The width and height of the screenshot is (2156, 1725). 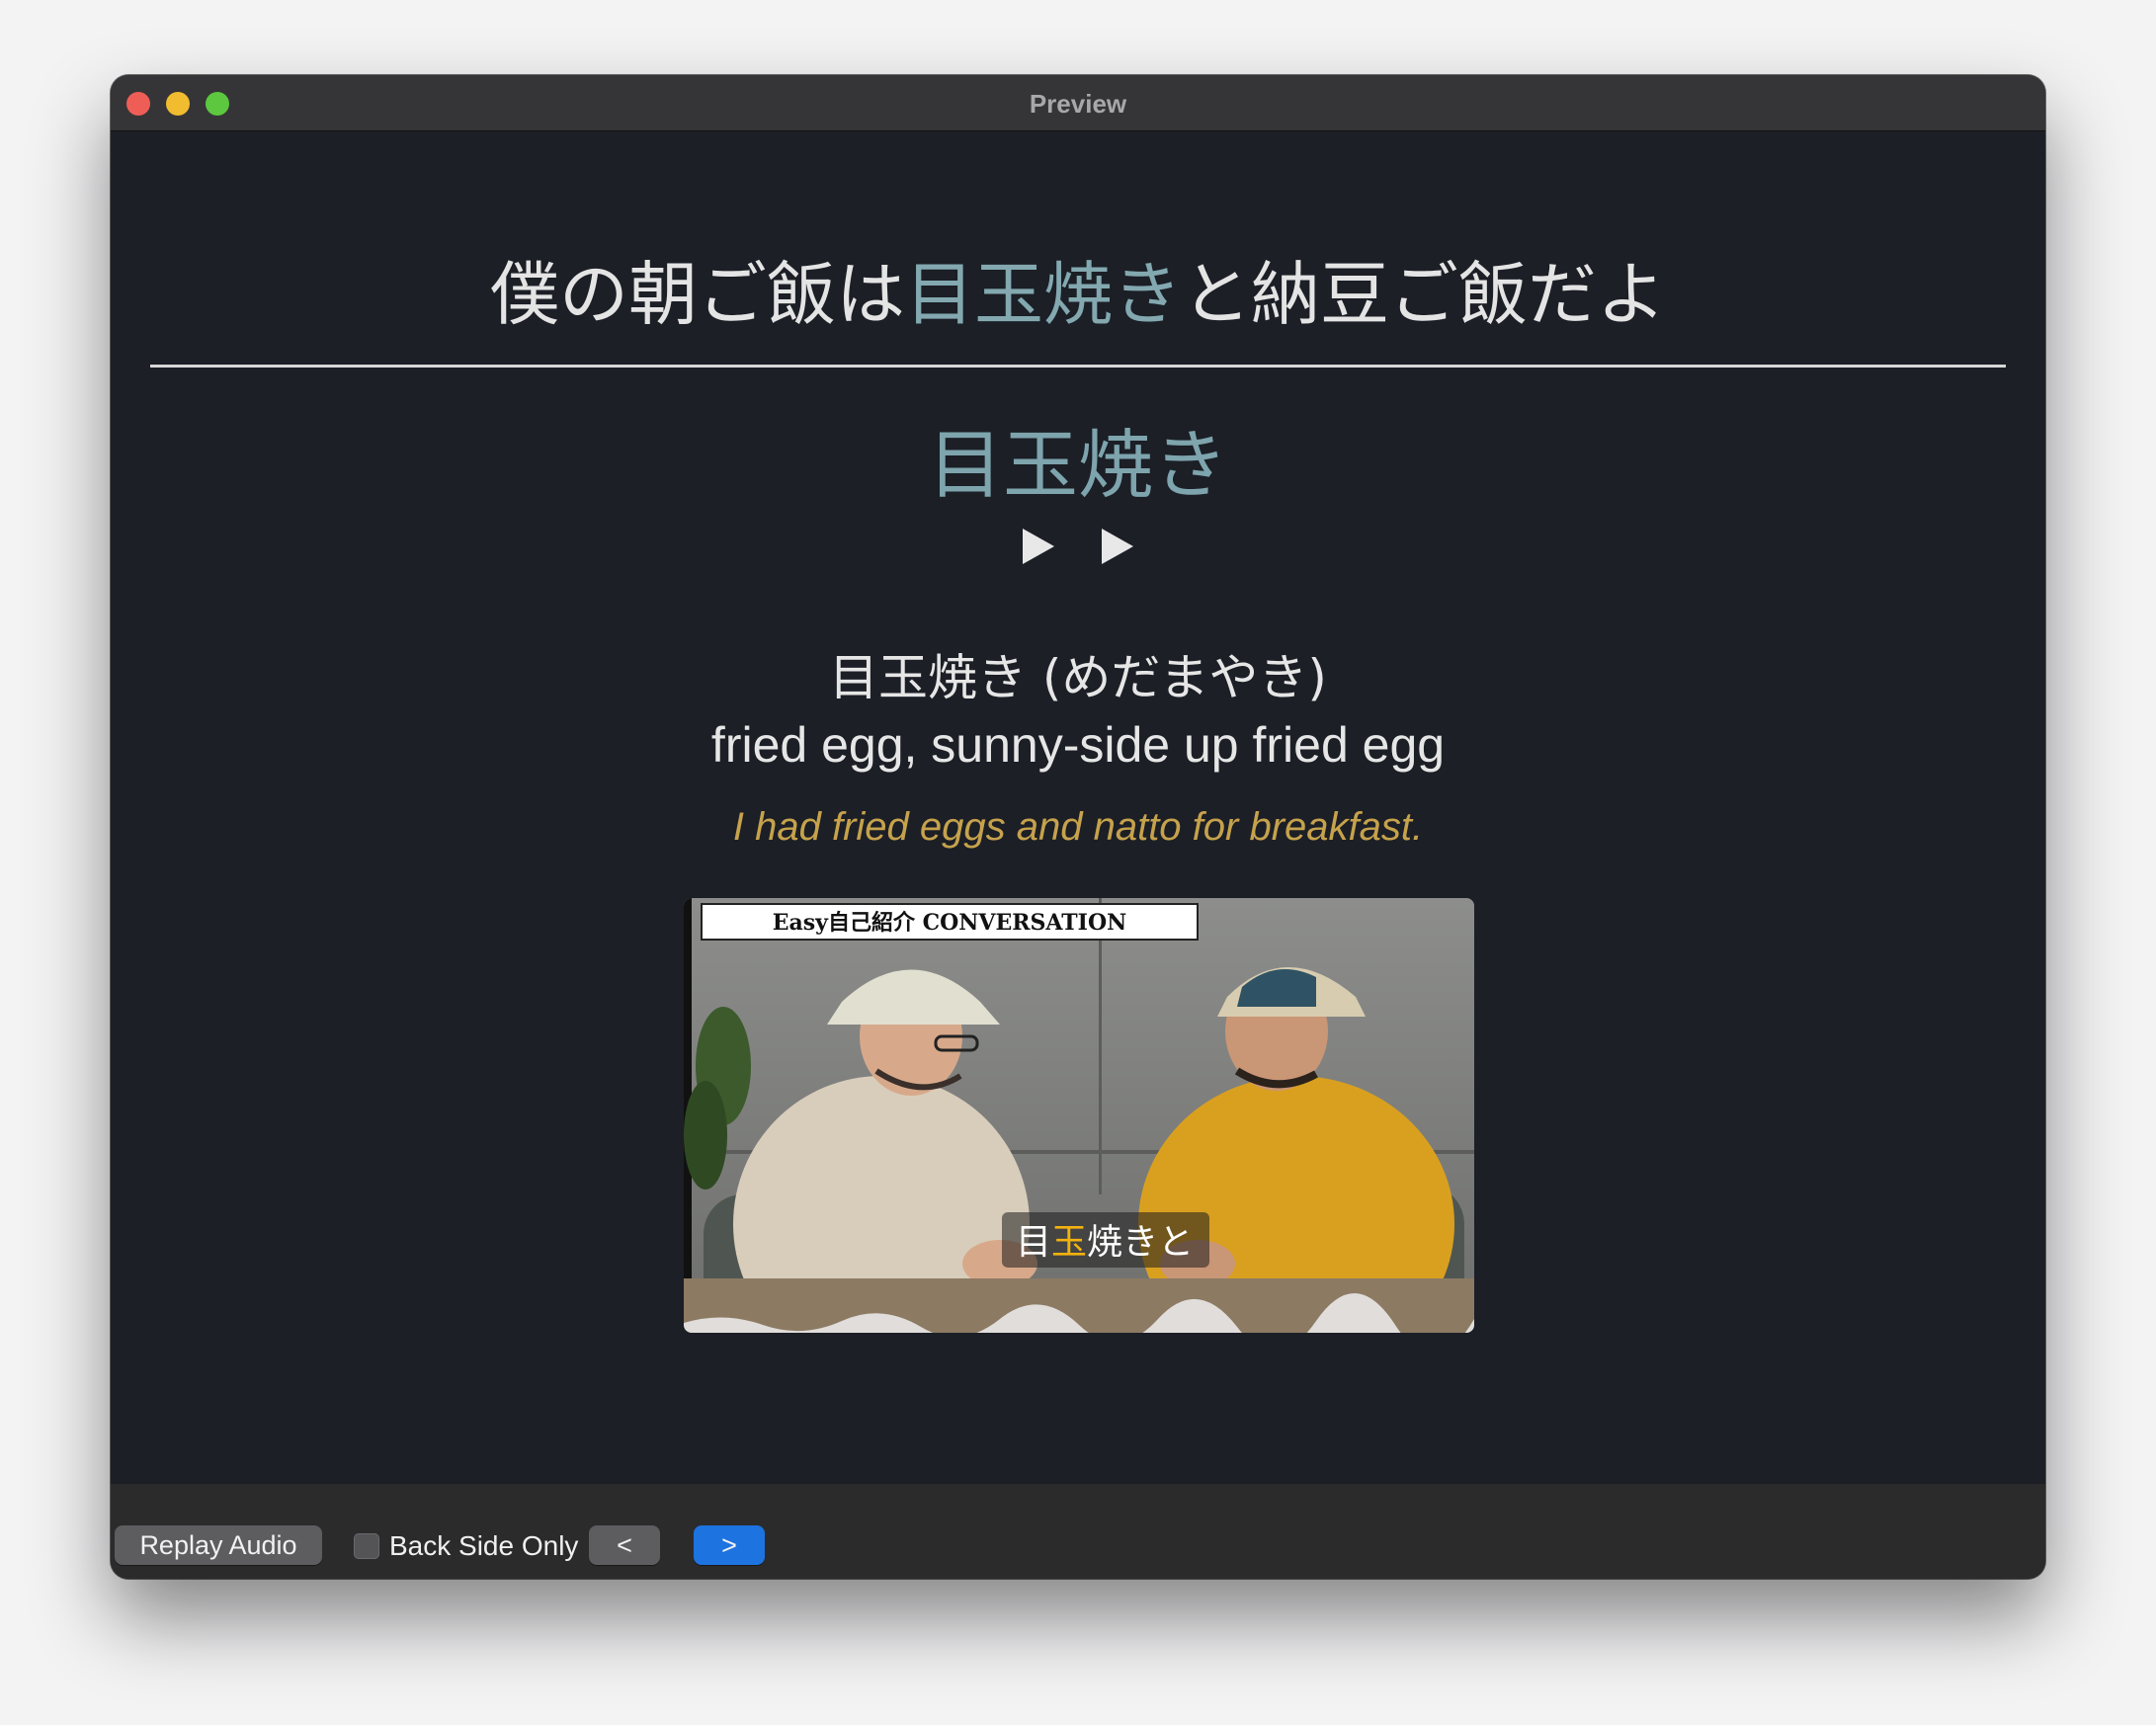 I want to click on subtitle-pre: 目, so click(x=1034, y=1243).